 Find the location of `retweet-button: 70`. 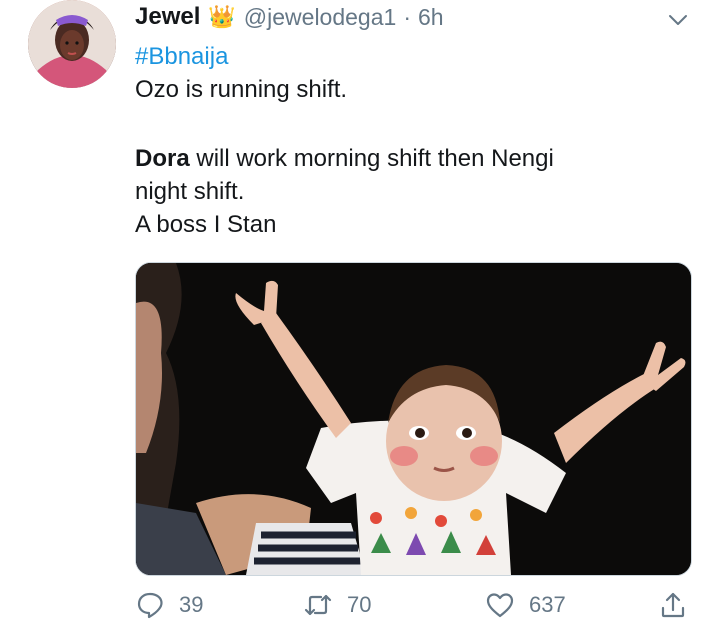

retweet-button: 70 is located at coordinates (337, 605).